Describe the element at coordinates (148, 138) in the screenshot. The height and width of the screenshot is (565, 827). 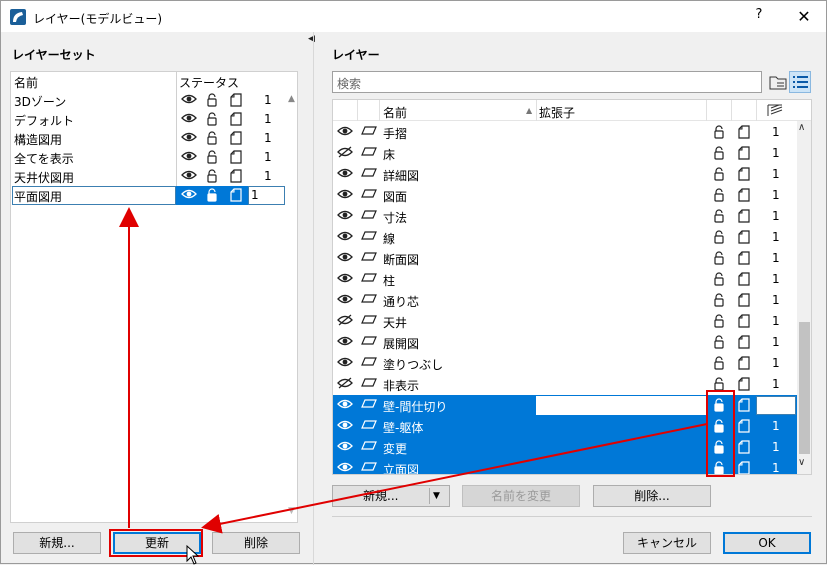
I see `layer-set-row: 構造図用 1` at that location.